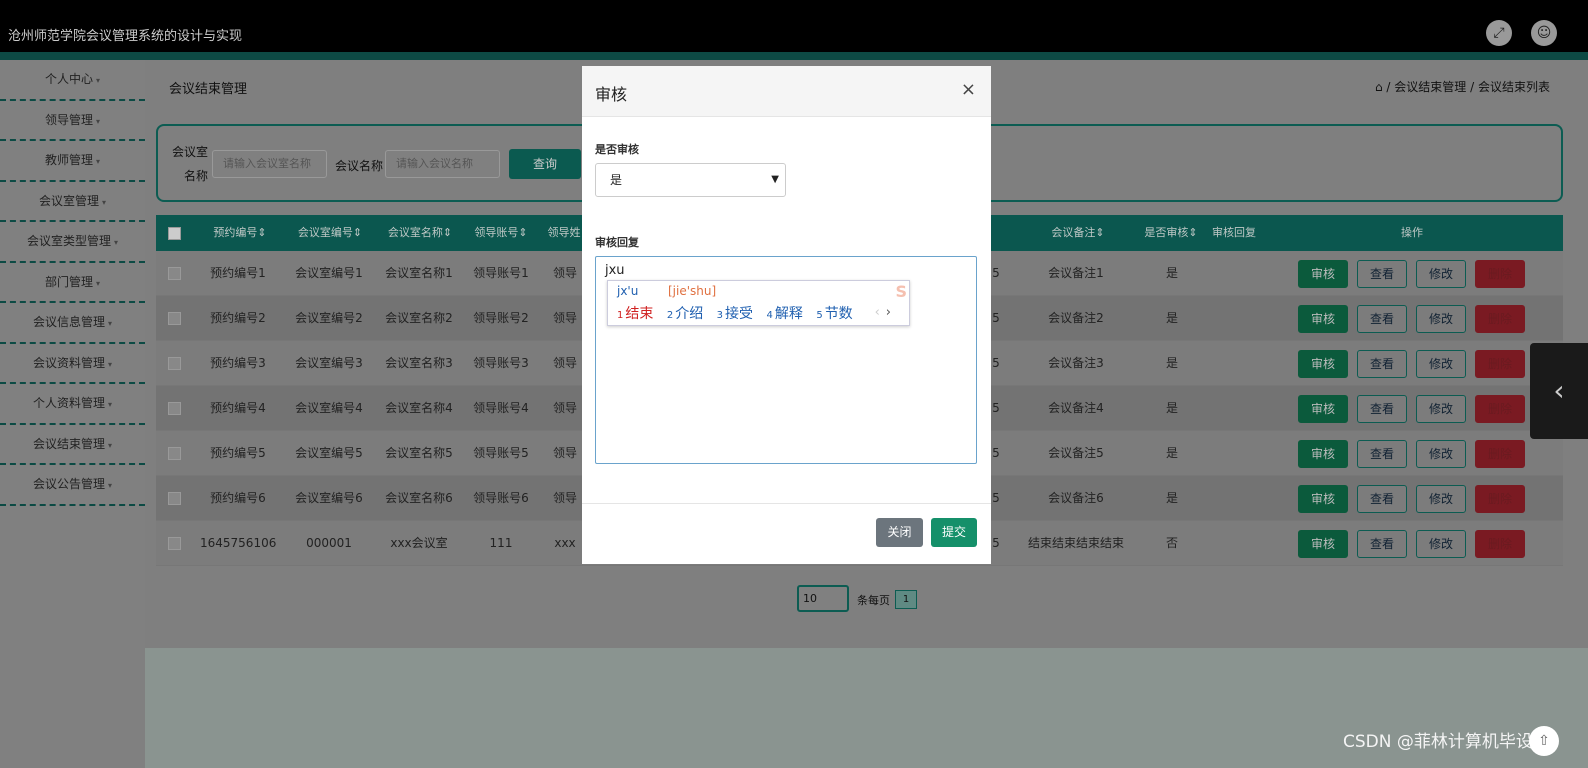  I want to click on sidebar-item-personal-center: 个人中心 ▾, so click(72, 80).